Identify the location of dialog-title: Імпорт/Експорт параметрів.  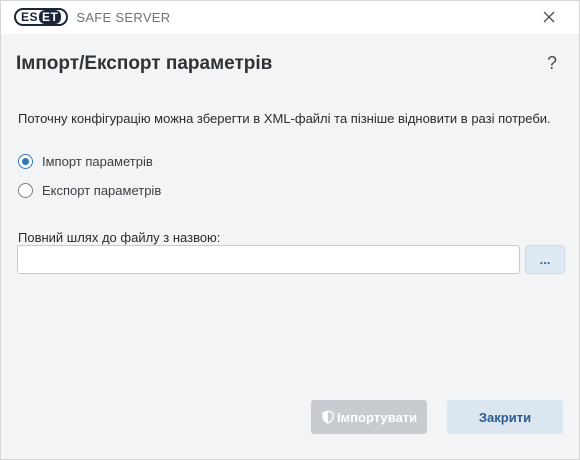
(144, 63).